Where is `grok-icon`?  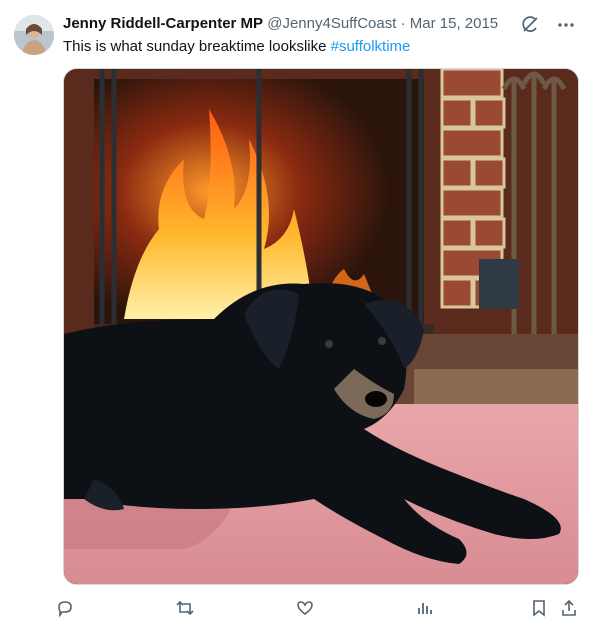
grok-icon is located at coordinates (530, 25).